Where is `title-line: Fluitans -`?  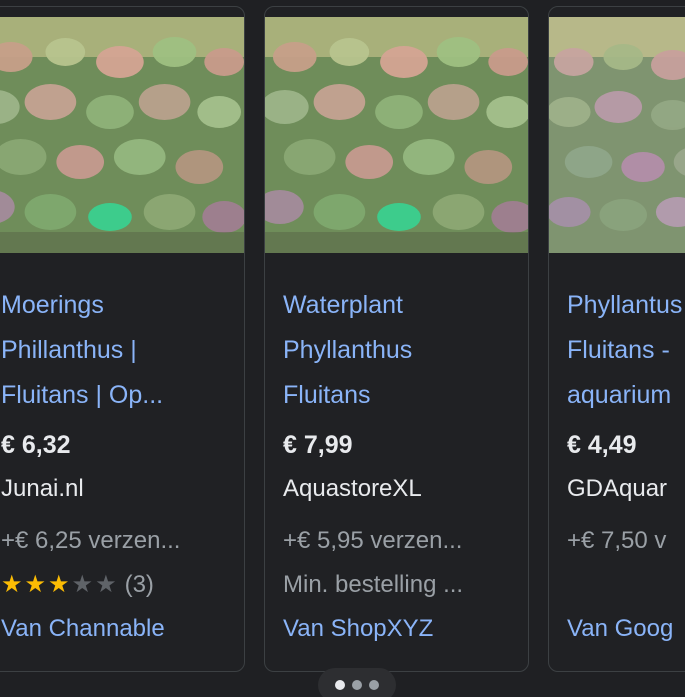 title-line: Fluitans - is located at coordinates (626, 350).